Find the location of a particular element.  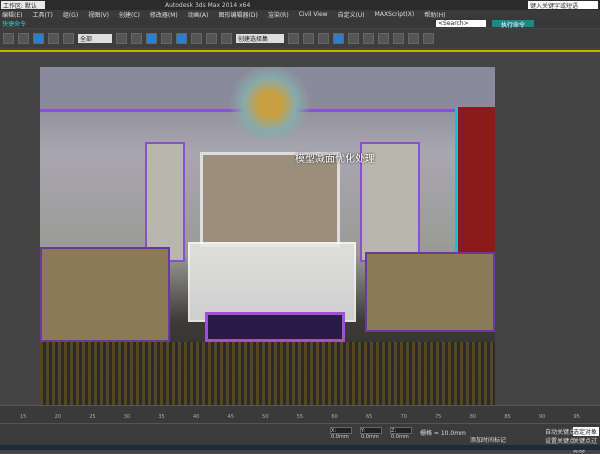

select-move-icon is located at coordinates (38, 38).